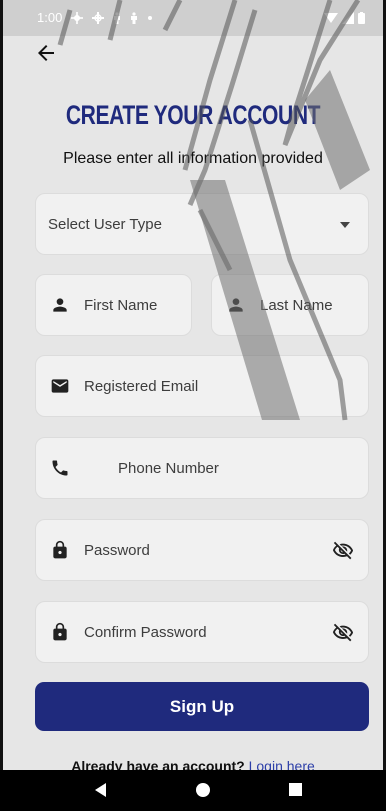 The image size is (386, 811). I want to click on settings-icon, so click(77, 17).